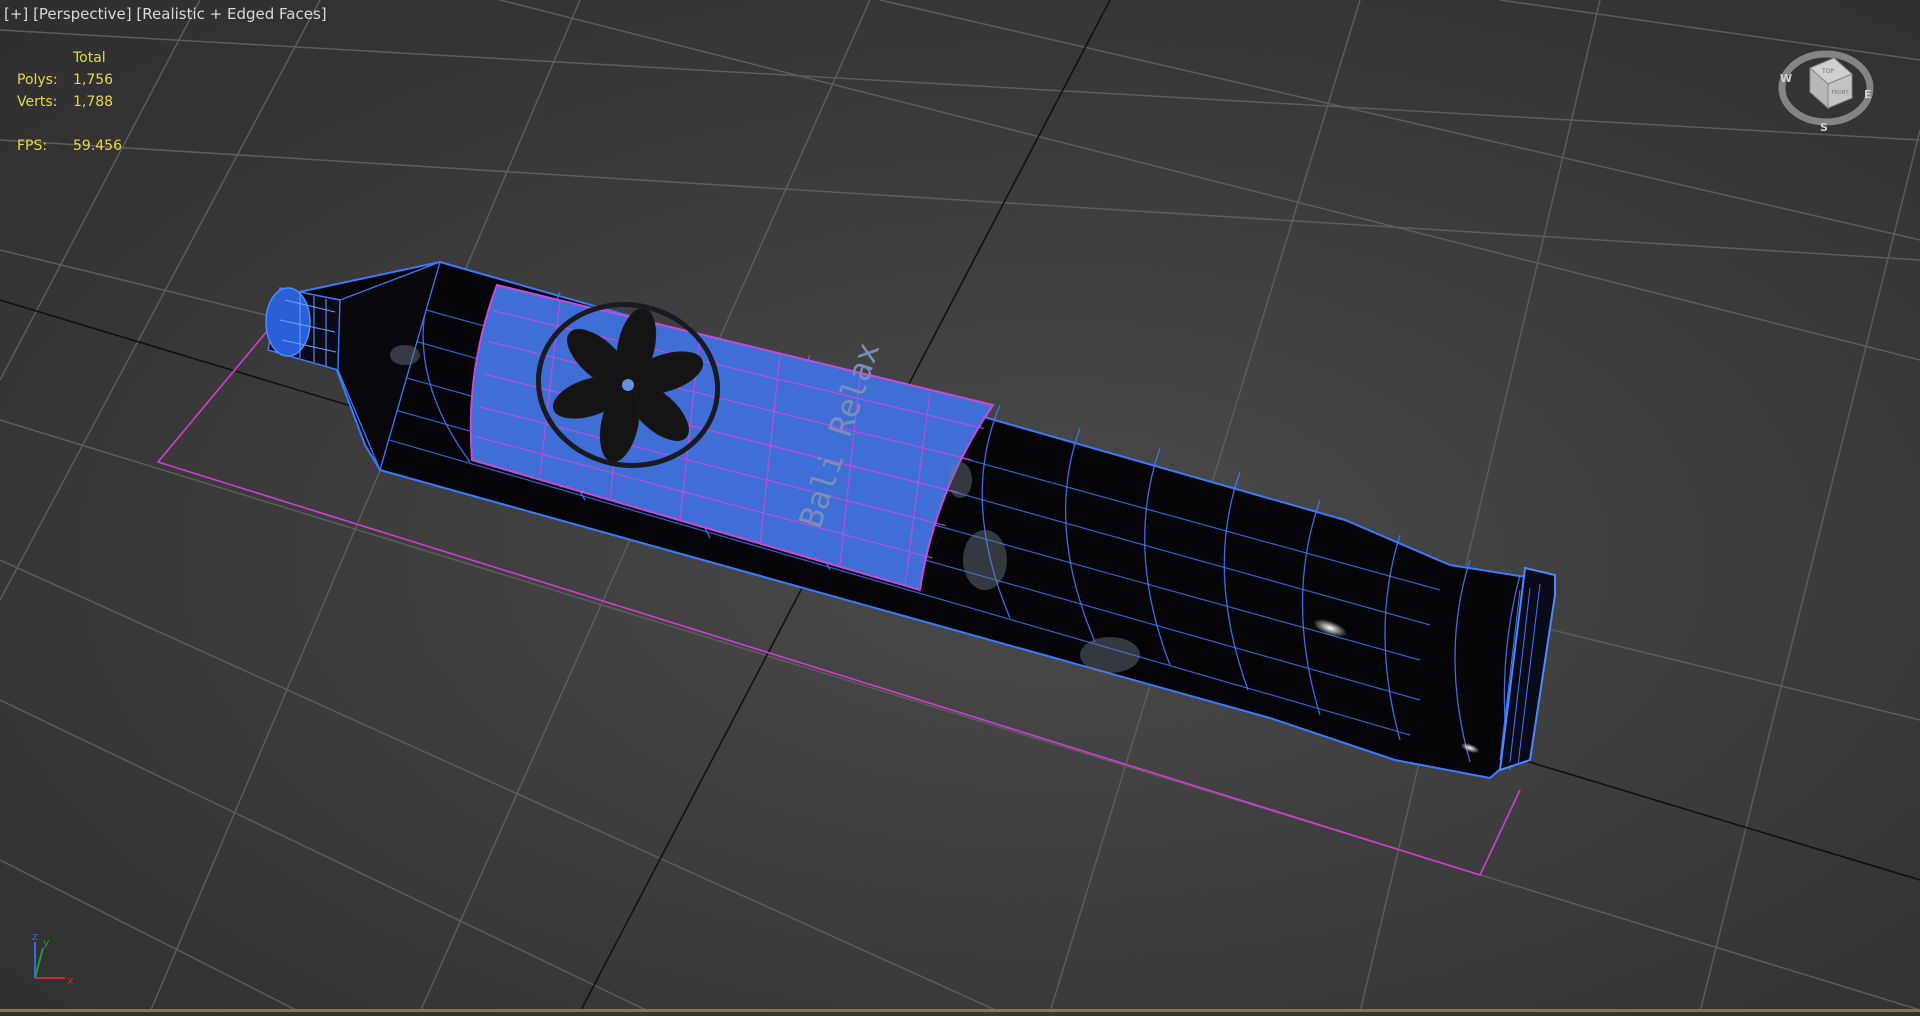 This screenshot has height=1016, width=1920. What do you see at coordinates (1826, 92) in the screenshot?
I see `viewcube: TOP FRONT W S E` at bounding box center [1826, 92].